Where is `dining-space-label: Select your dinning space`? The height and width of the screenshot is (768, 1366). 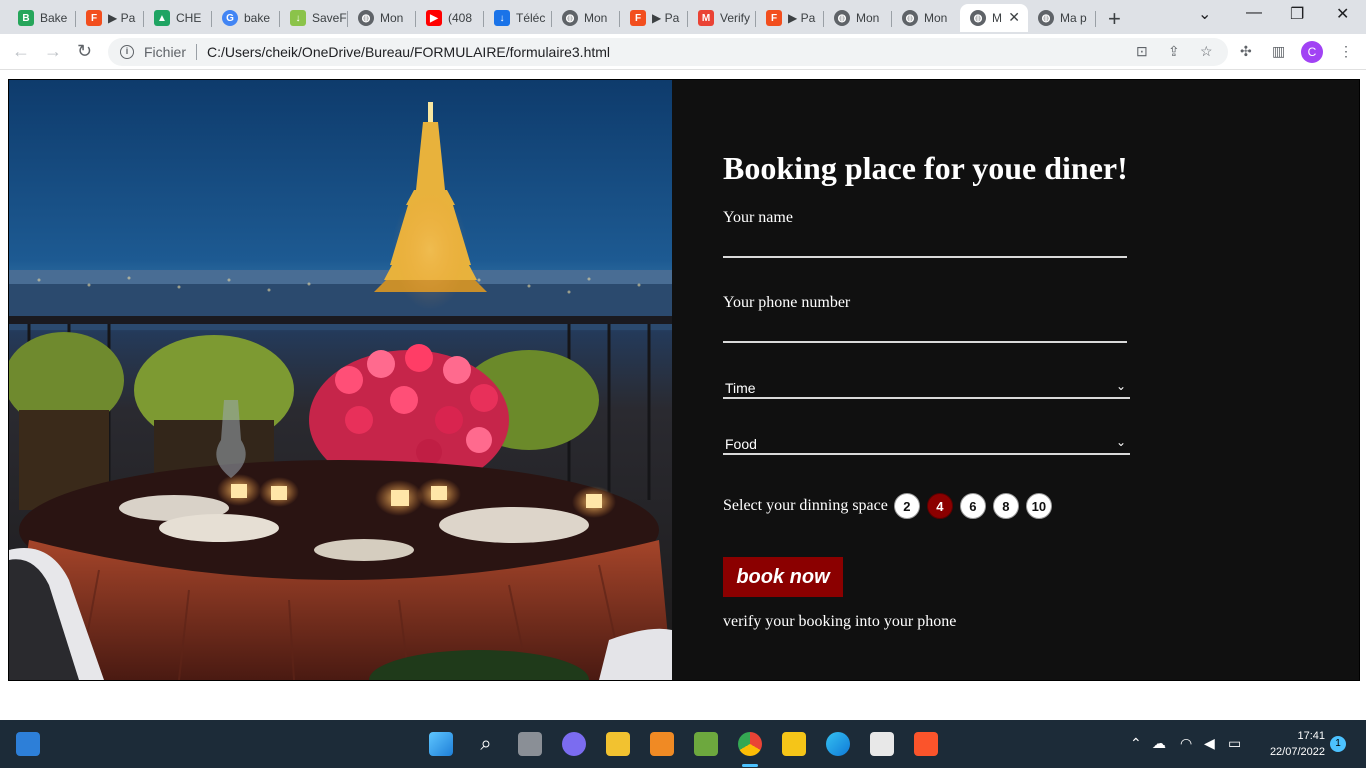 dining-space-label: Select your dinning space is located at coordinates (805, 505).